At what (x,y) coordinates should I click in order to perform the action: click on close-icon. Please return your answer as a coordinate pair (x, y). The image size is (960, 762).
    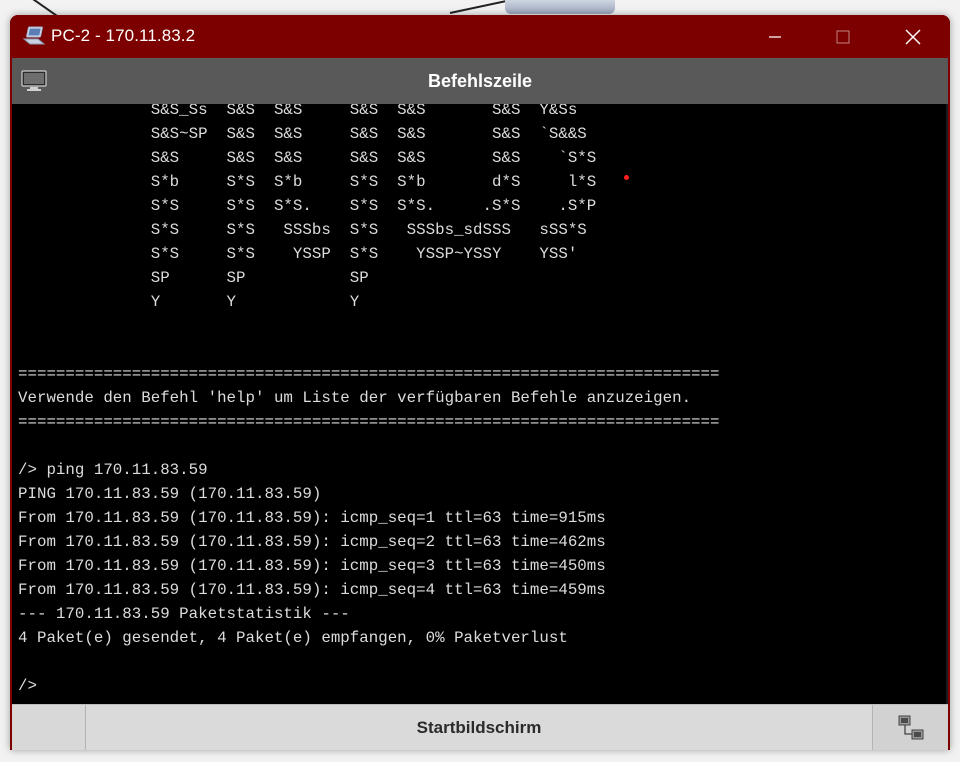
    Looking at the image, I should click on (913, 36).